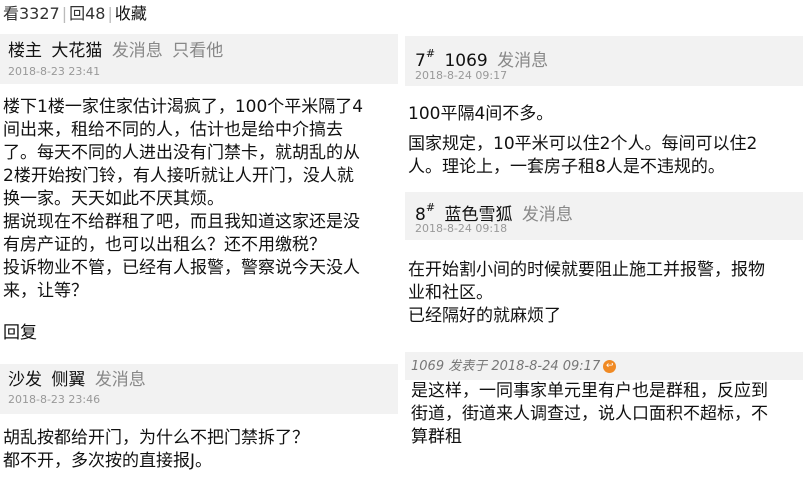 This screenshot has height=487, width=803. I want to click on post-date: 2018-8-24 09:18, so click(461, 228).